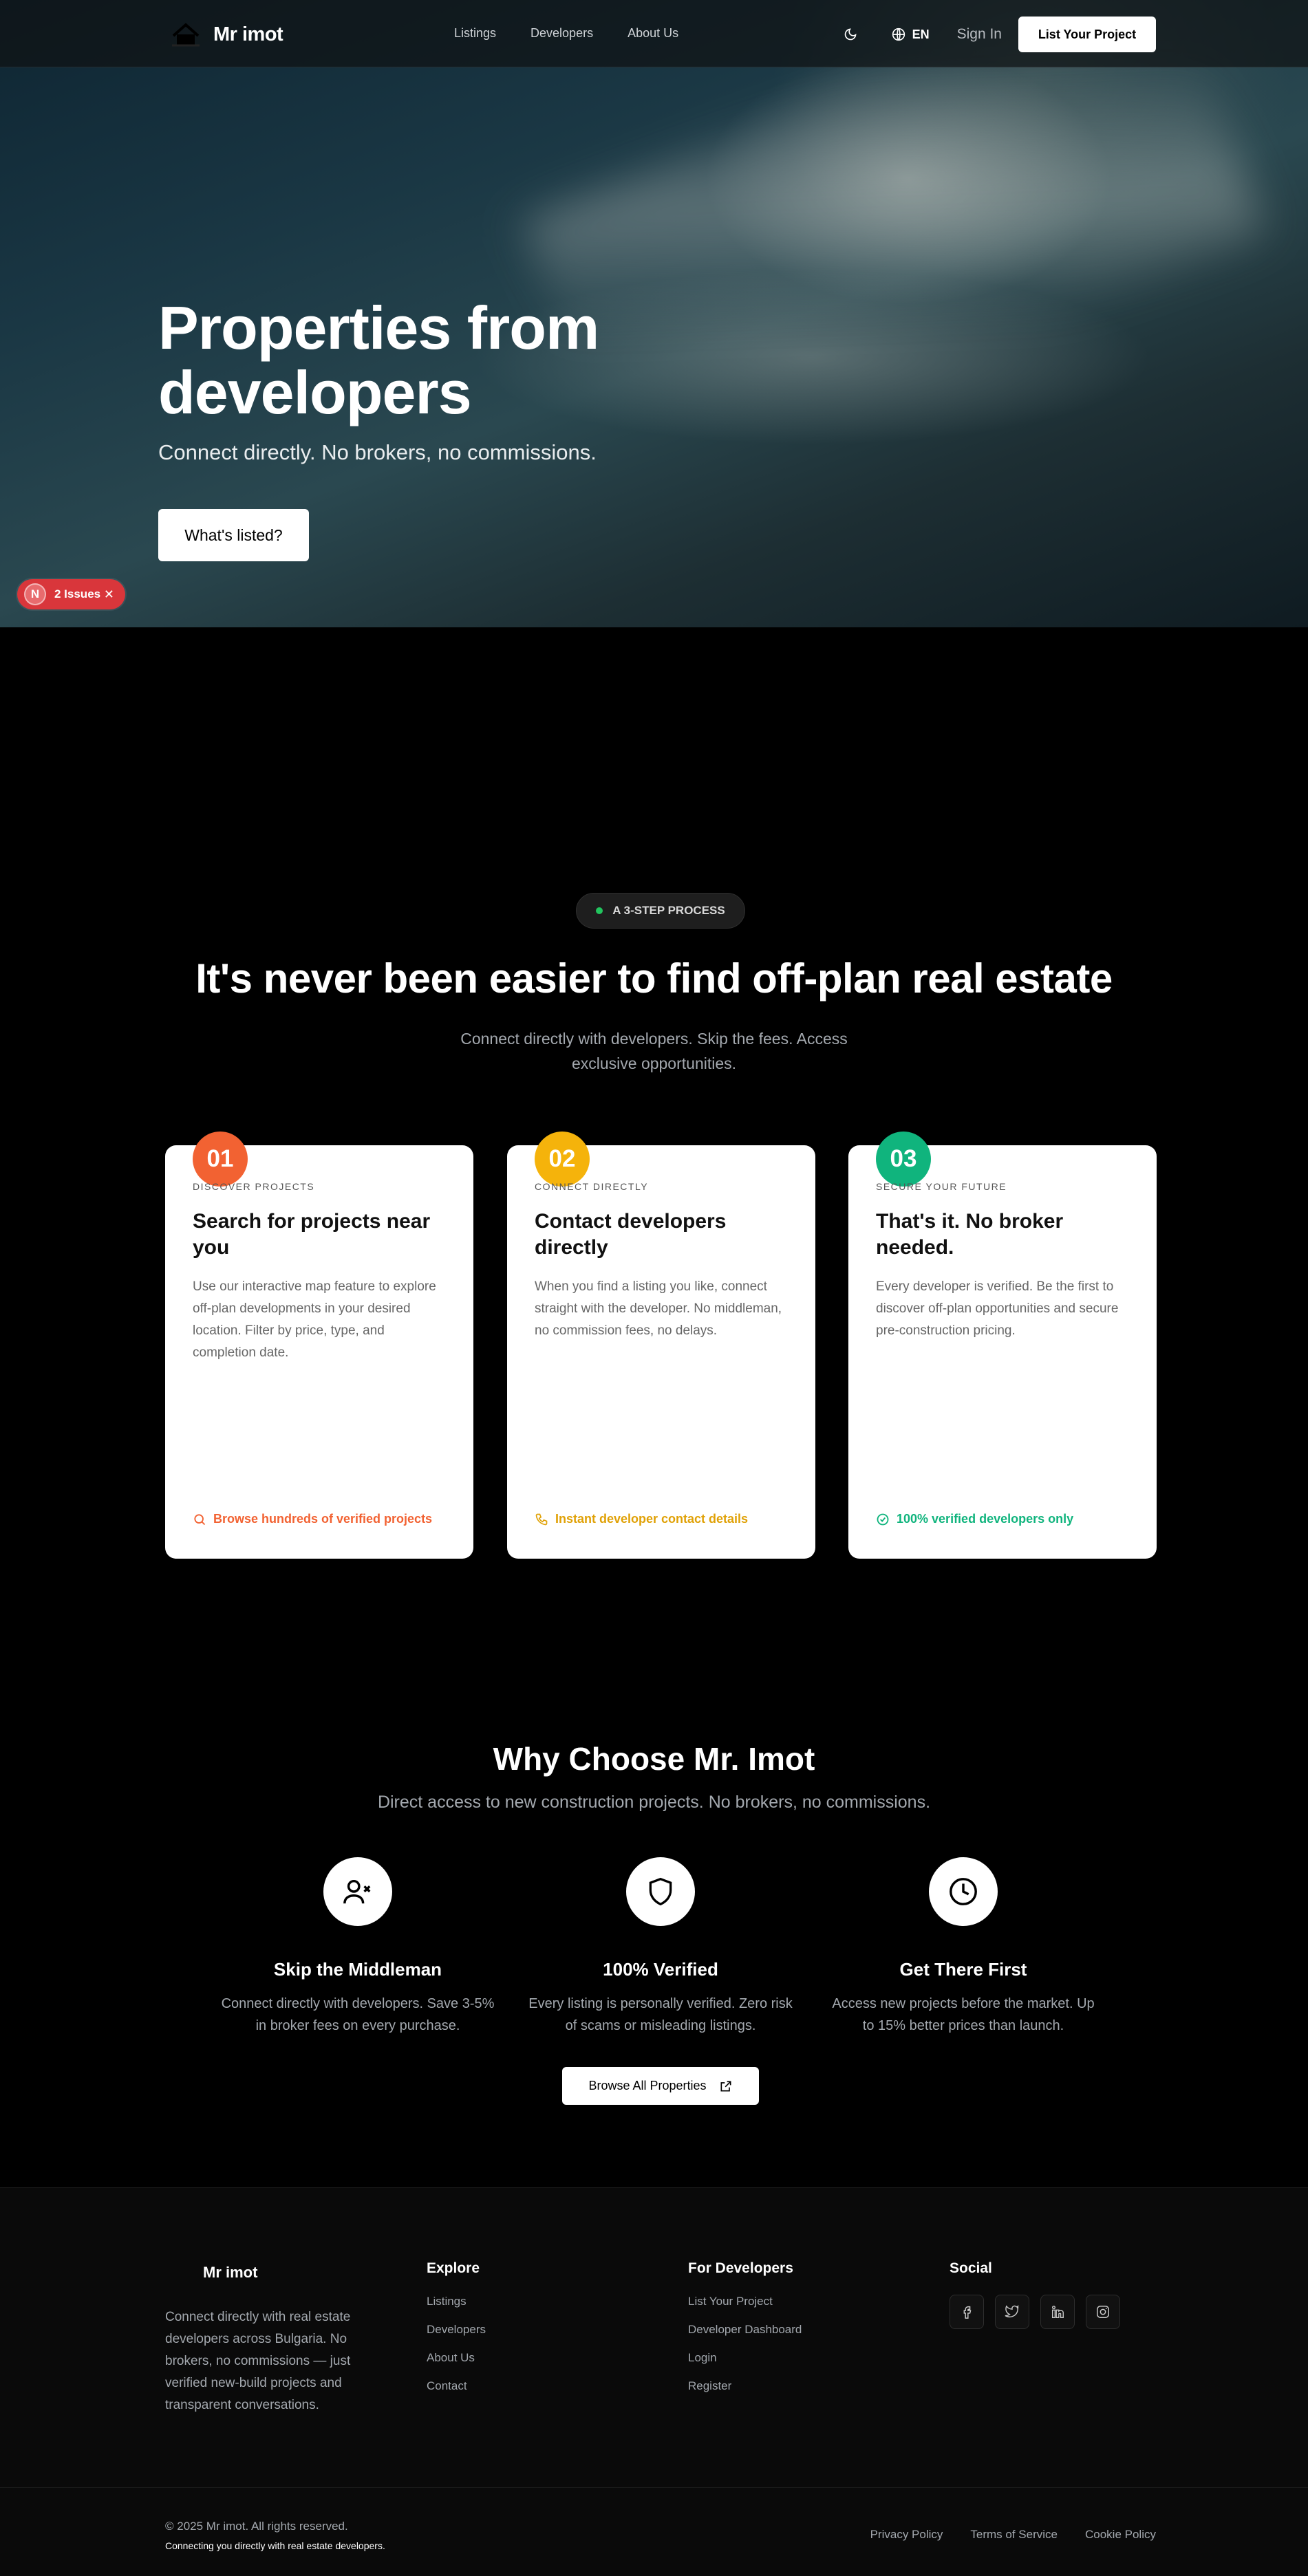  I want to click on status-dot-icon, so click(600, 911).